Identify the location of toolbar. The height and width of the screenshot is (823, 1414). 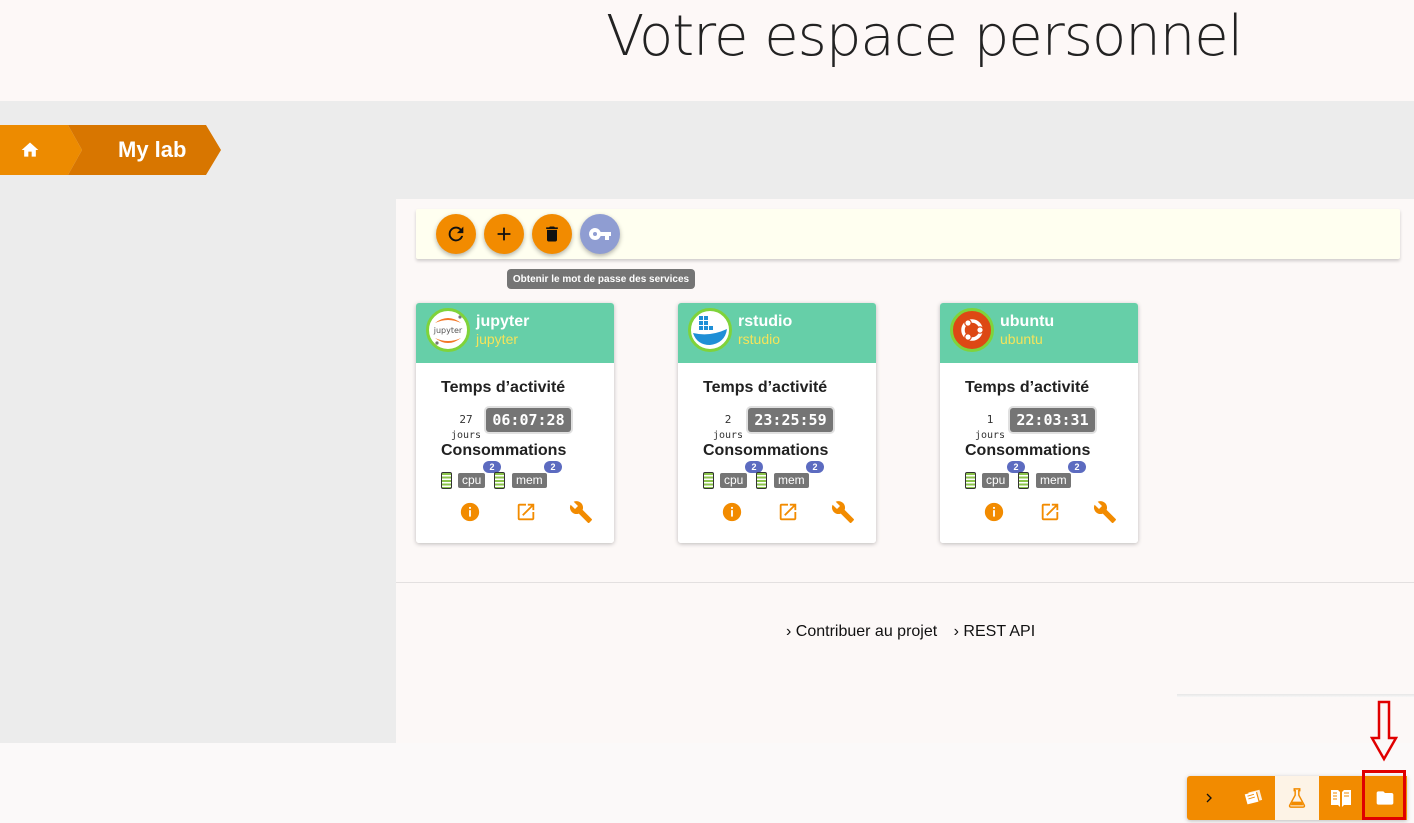
(908, 234).